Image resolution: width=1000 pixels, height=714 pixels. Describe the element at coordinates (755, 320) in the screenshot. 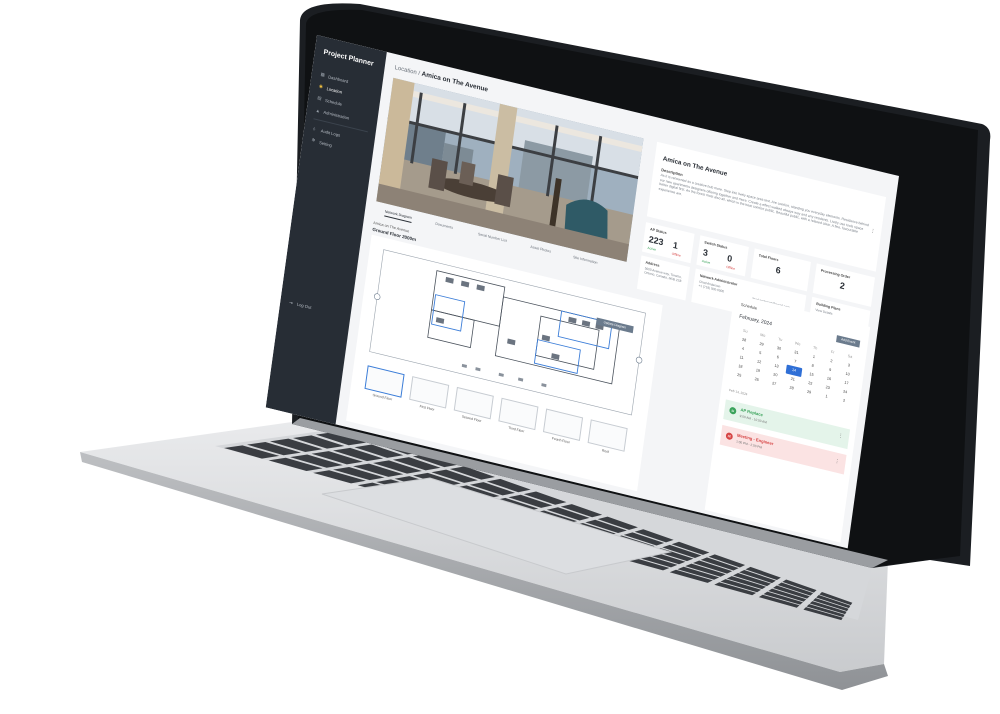

I see `calendar-month: February, 2024` at that location.